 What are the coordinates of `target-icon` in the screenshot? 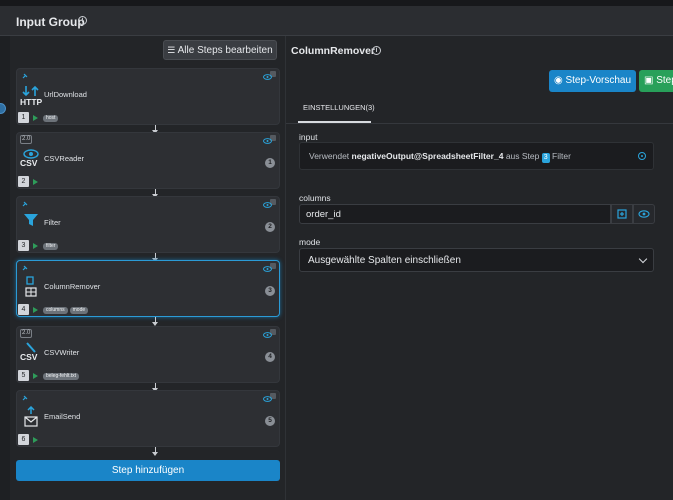 It's located at (642, 156).